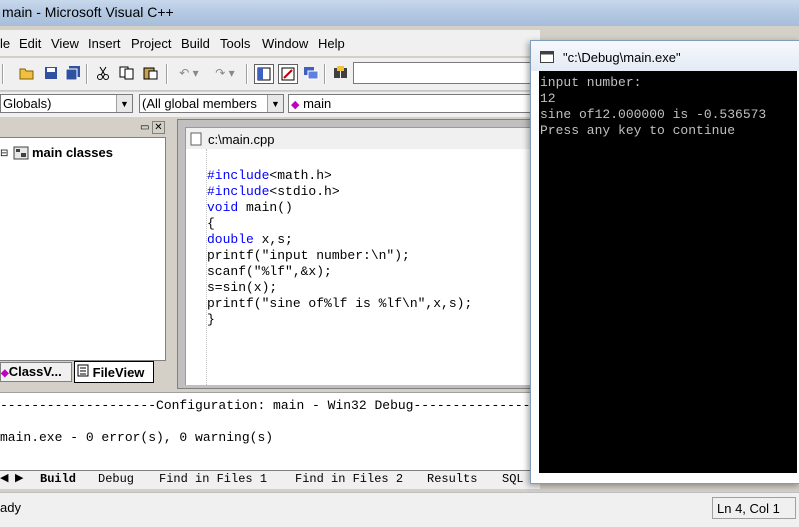 This screenshot has width=799, height=527. What do you see at coordinates (196, 267) in the screenshot?
I see `editor-margin` at bounding box center [196, 267].